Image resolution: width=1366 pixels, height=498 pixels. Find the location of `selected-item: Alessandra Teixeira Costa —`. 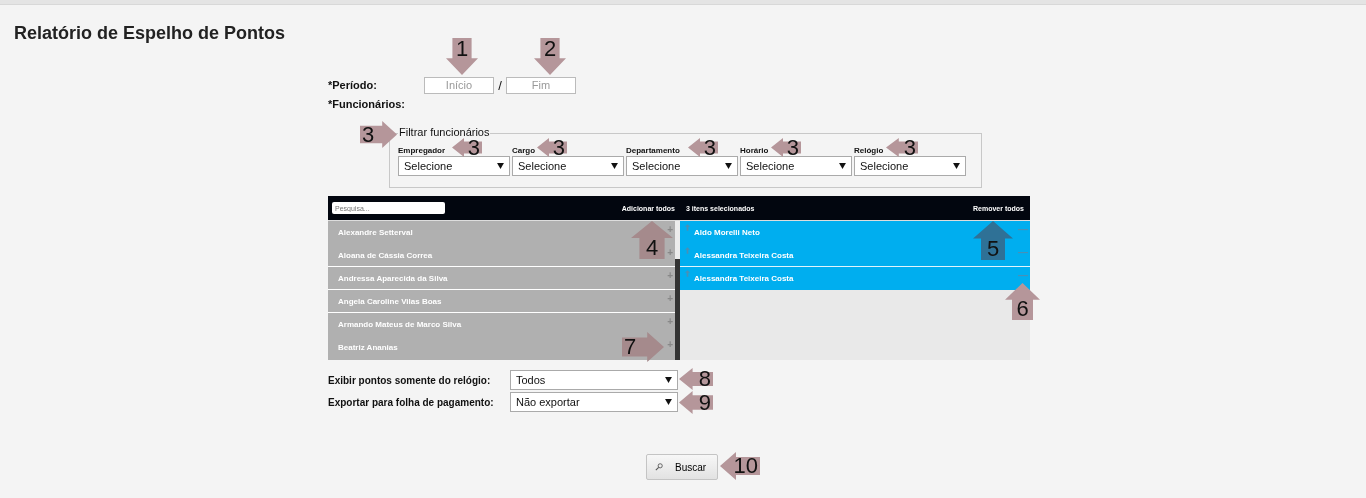

selected-item: Alessandra Teixeira Costa — is located at coordinates (855, 278).